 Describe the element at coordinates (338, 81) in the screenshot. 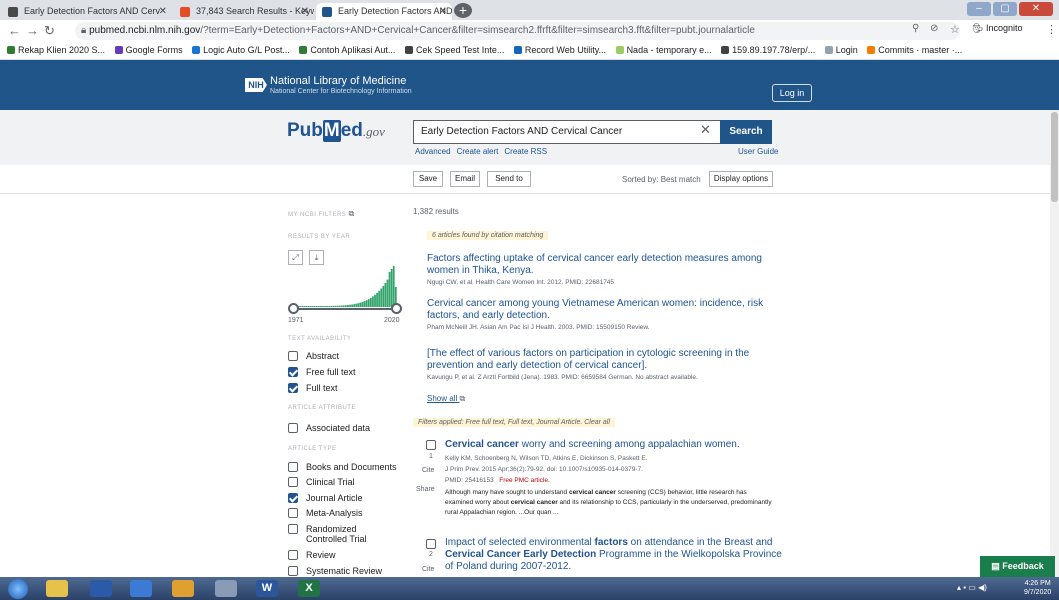

I see `nlm-title: National Library of Medicine` at that location.